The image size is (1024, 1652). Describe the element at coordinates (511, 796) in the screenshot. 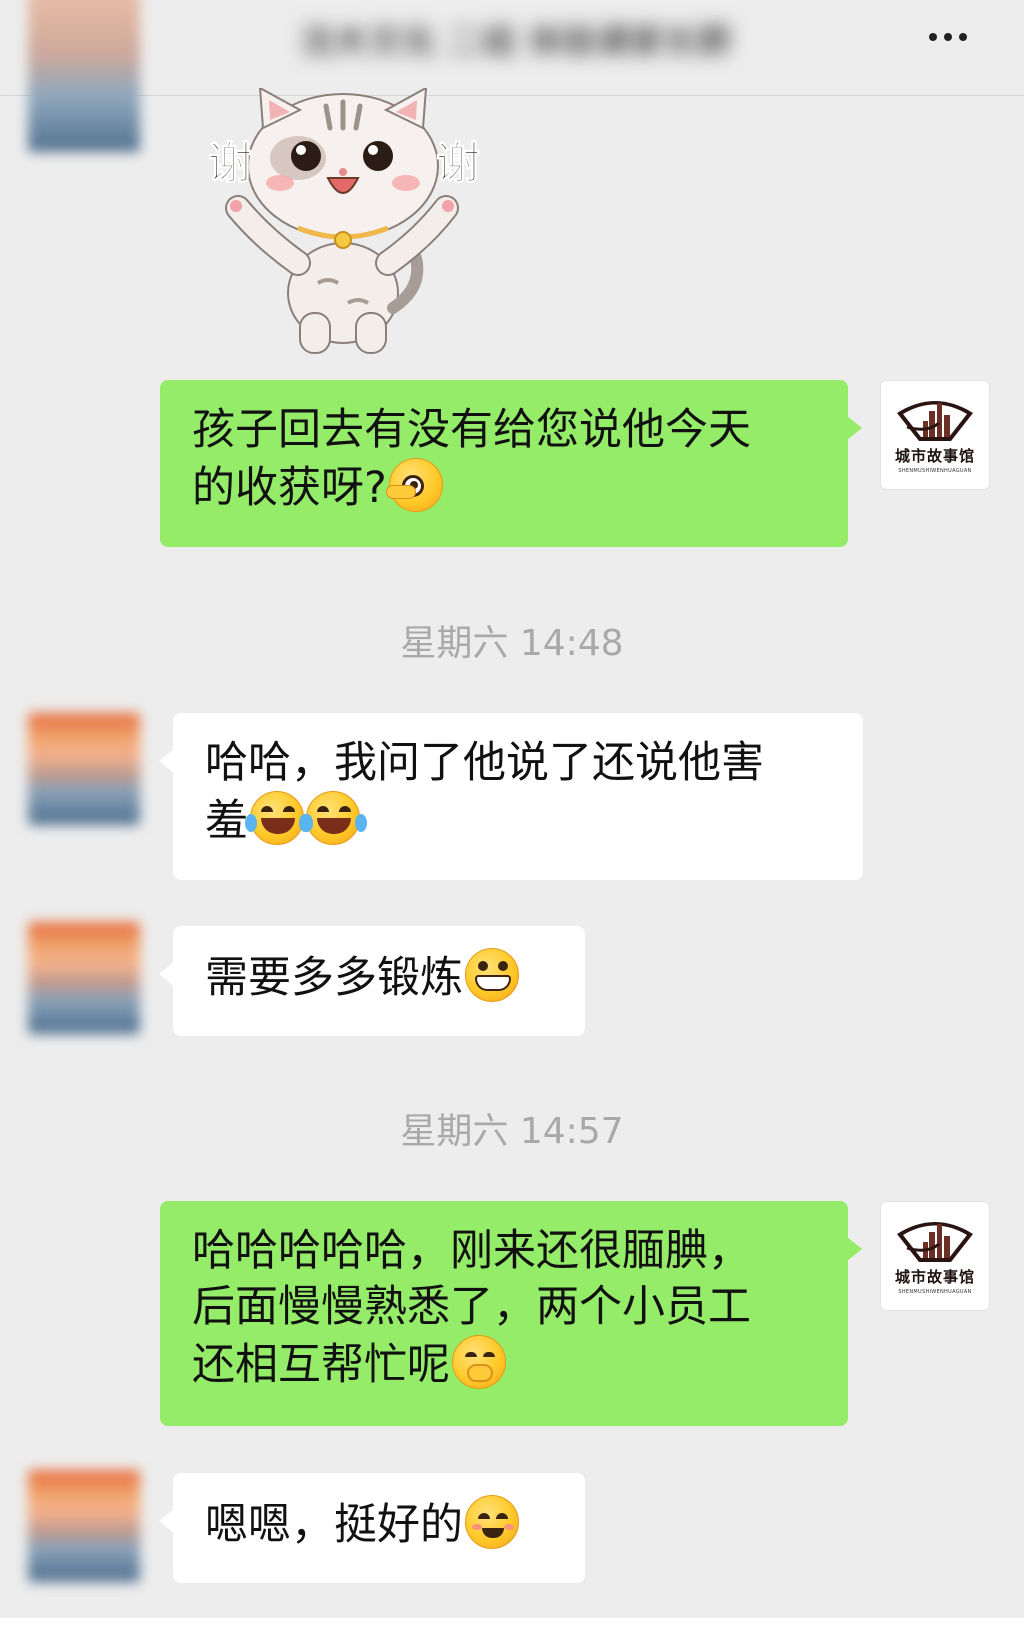

I see `message-bubble-received: 哈哈，我问了他说了还说他害 羞` at that location.